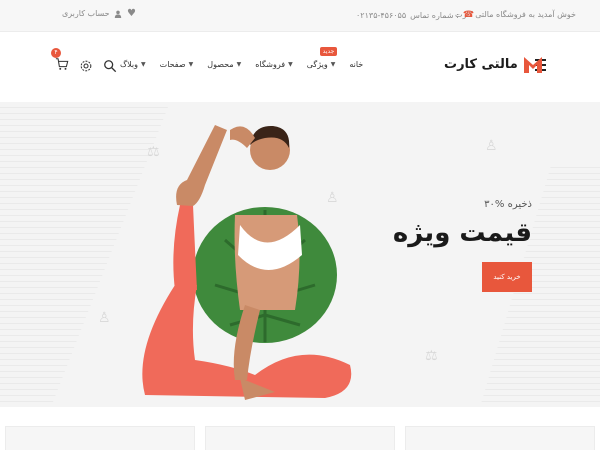 This screenshot has width=600, height=450. Describe the element at coordinates (462, 233) in the screenshot. I see `hero-title: قیمت ویژه` at that location.